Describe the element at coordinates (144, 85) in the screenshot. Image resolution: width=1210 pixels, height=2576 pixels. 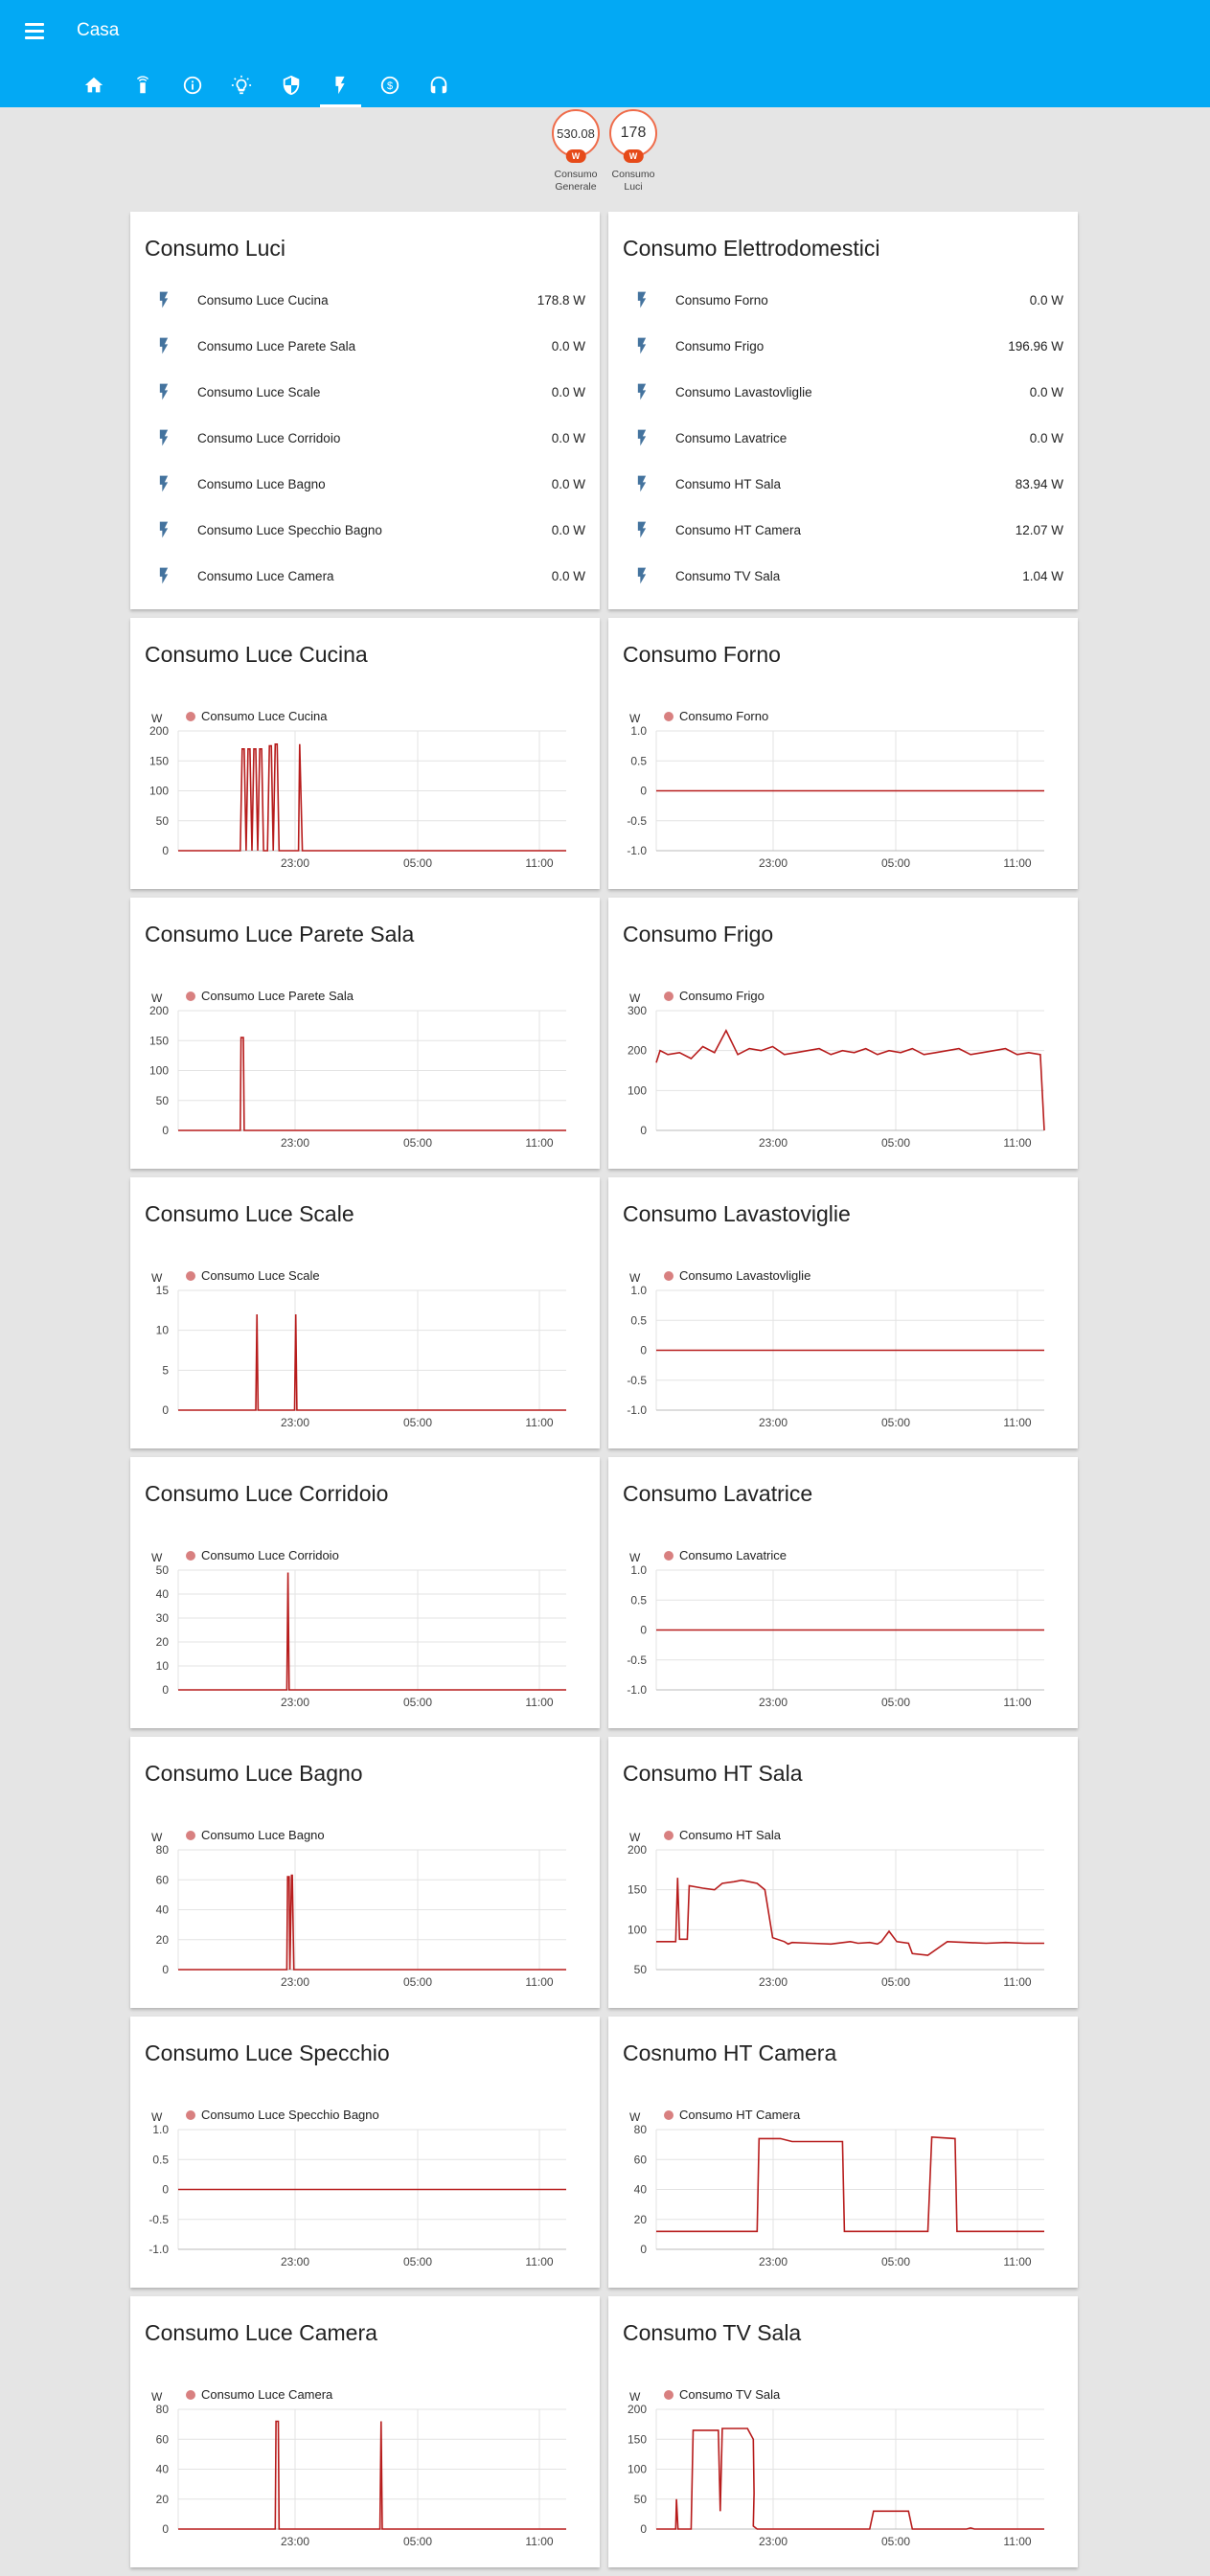
I see `tab-remote` at that location.